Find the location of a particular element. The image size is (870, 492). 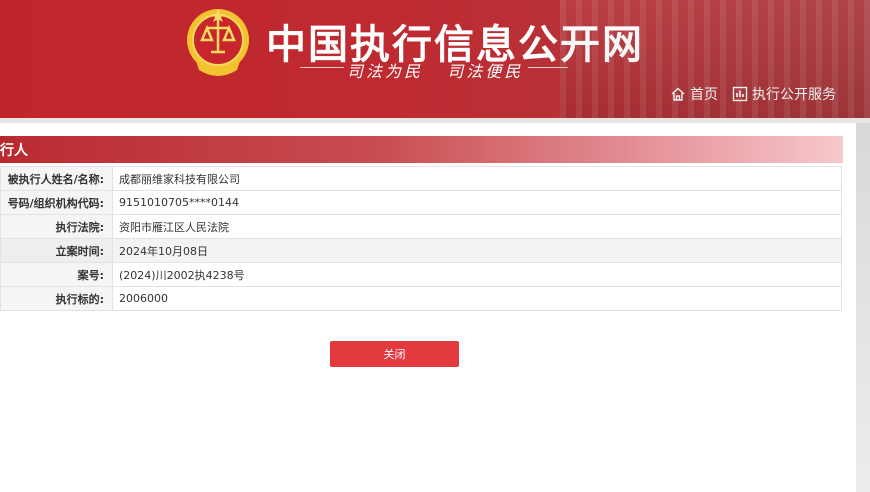

row-value: 9151010705****0144 is located at coordinates (477, 202).